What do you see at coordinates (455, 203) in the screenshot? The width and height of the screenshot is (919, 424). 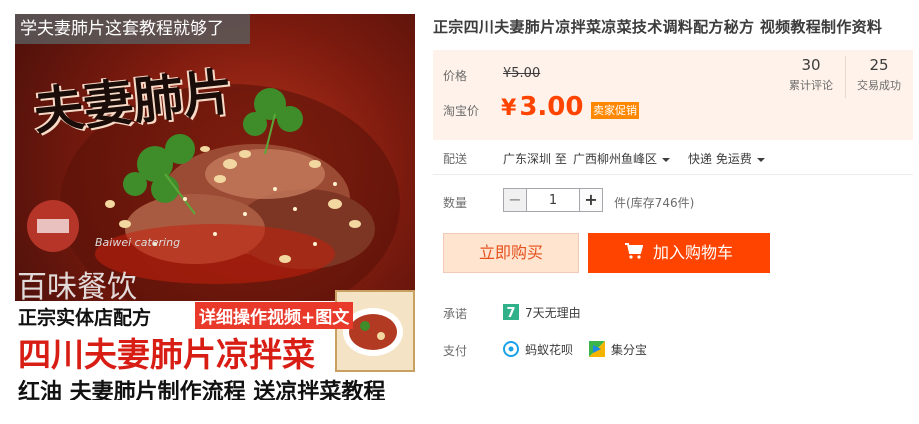 I see `quantity-label: 数量` at bounding box center [455, 203].